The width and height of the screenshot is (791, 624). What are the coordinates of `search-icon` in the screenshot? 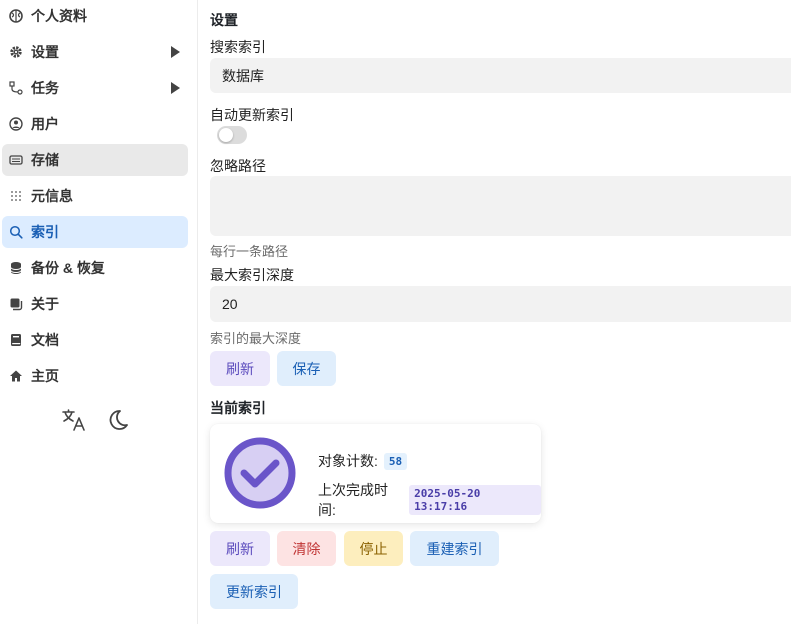 It's located at (16, 232).